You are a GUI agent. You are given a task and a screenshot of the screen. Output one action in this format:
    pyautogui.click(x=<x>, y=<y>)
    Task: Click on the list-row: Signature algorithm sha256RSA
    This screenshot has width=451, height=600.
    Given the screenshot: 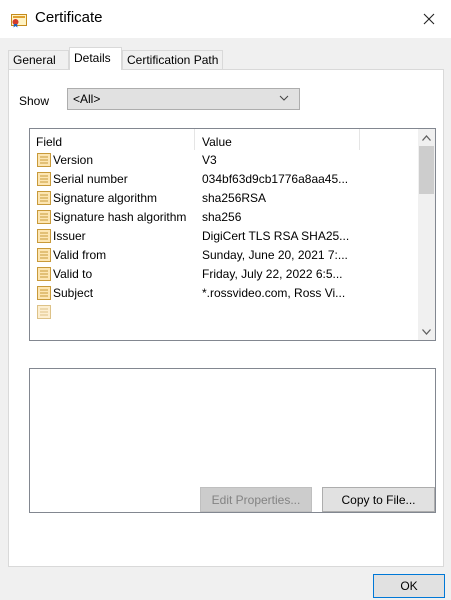 What is the action you would take?
    pyautogui.click(x=222, y=198)
    